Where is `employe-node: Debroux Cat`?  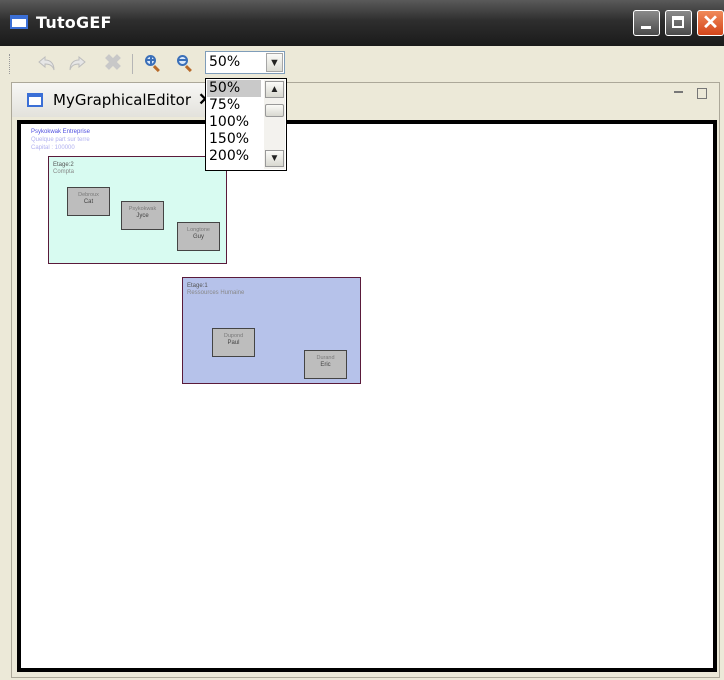 employe-node: Debroux Cat is located at coordinates (88, 201).